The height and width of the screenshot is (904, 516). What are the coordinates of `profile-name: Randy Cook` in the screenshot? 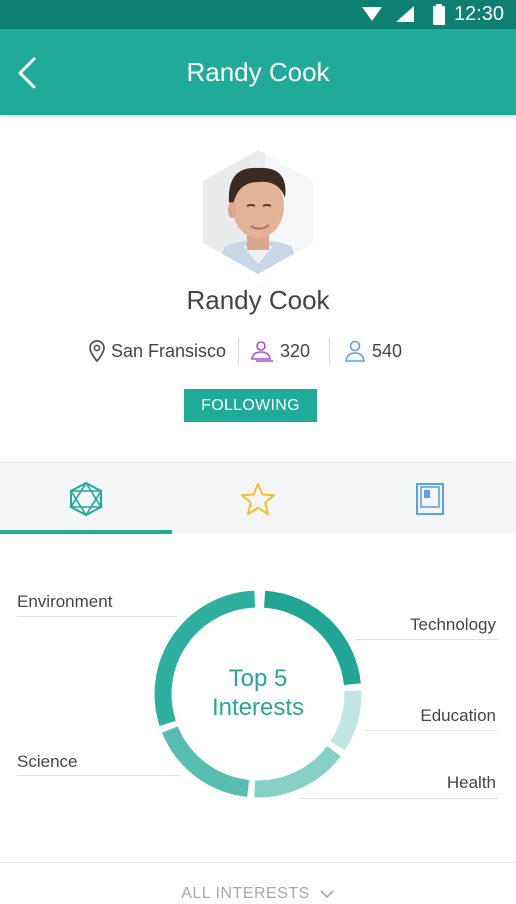 It's located at (258, 300).